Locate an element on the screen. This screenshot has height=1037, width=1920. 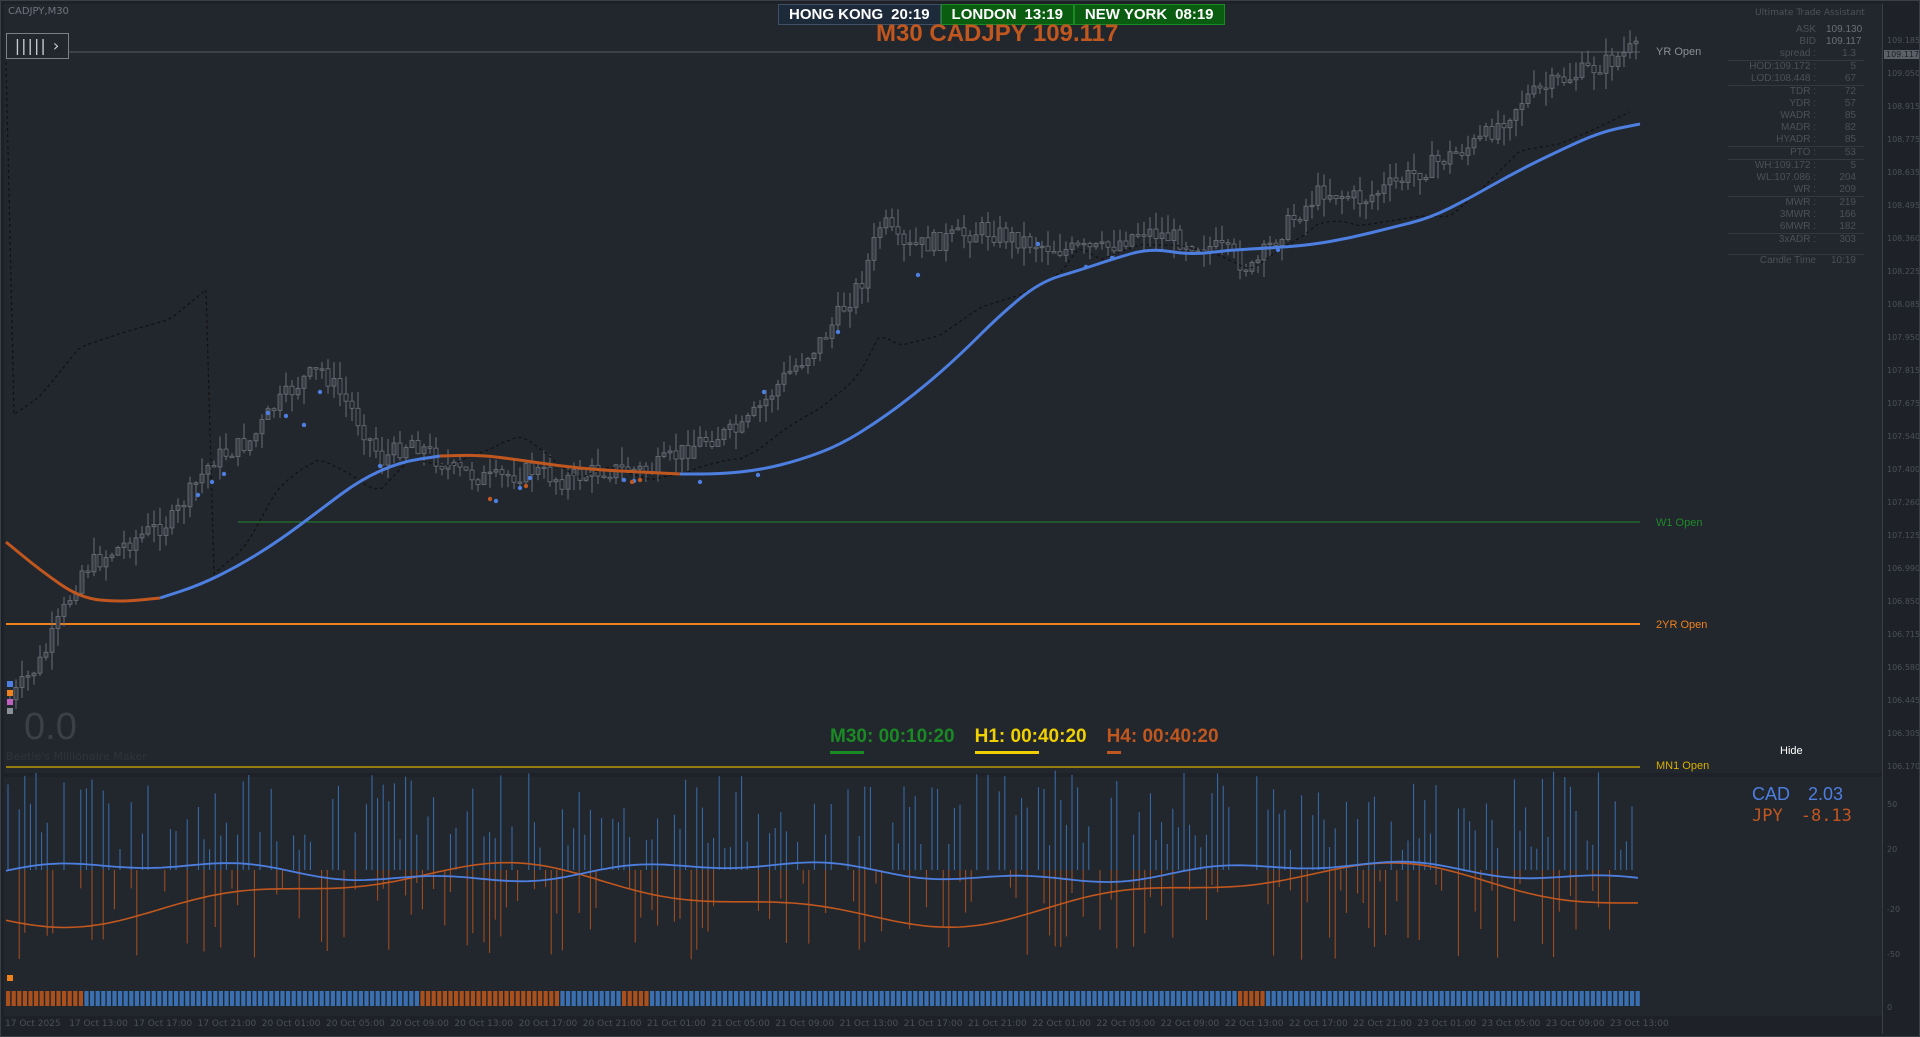
price-tick: 109.050 is located at coordinates (1903, 73).